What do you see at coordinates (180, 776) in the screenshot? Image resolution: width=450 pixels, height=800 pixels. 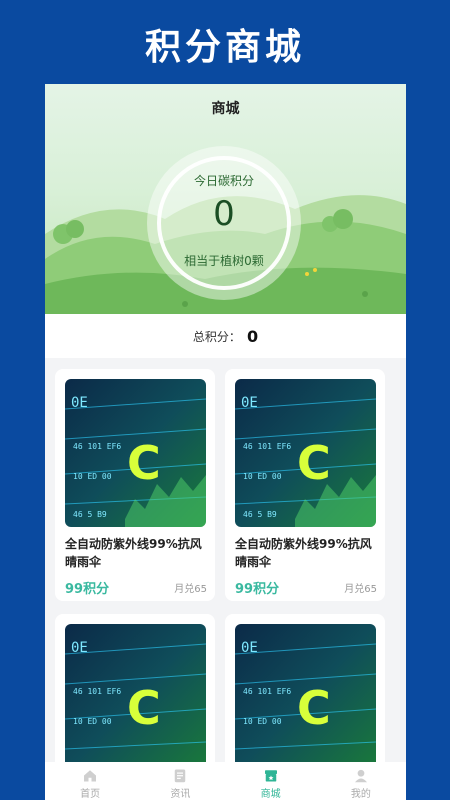 I see `news-icon` at bounding box center [180, 776].